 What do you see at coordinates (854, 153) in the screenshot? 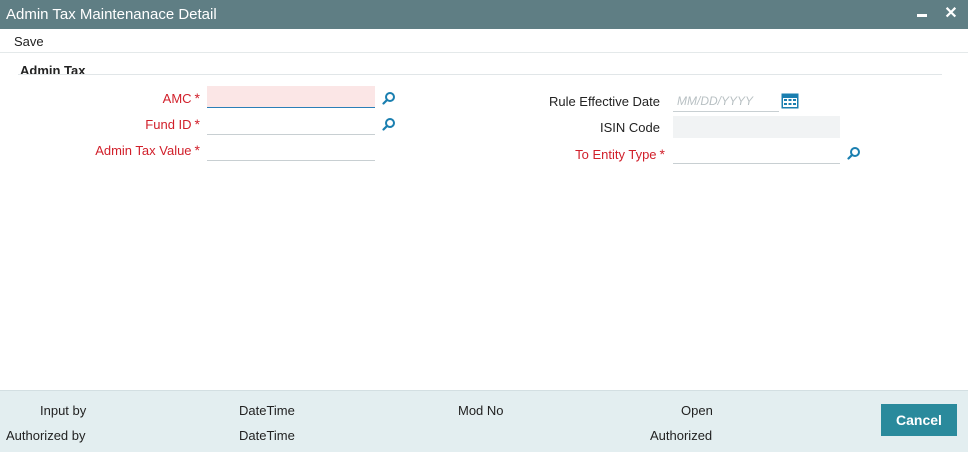
I see `to-entity-type-search-icon` at bounding box center [854, 153].